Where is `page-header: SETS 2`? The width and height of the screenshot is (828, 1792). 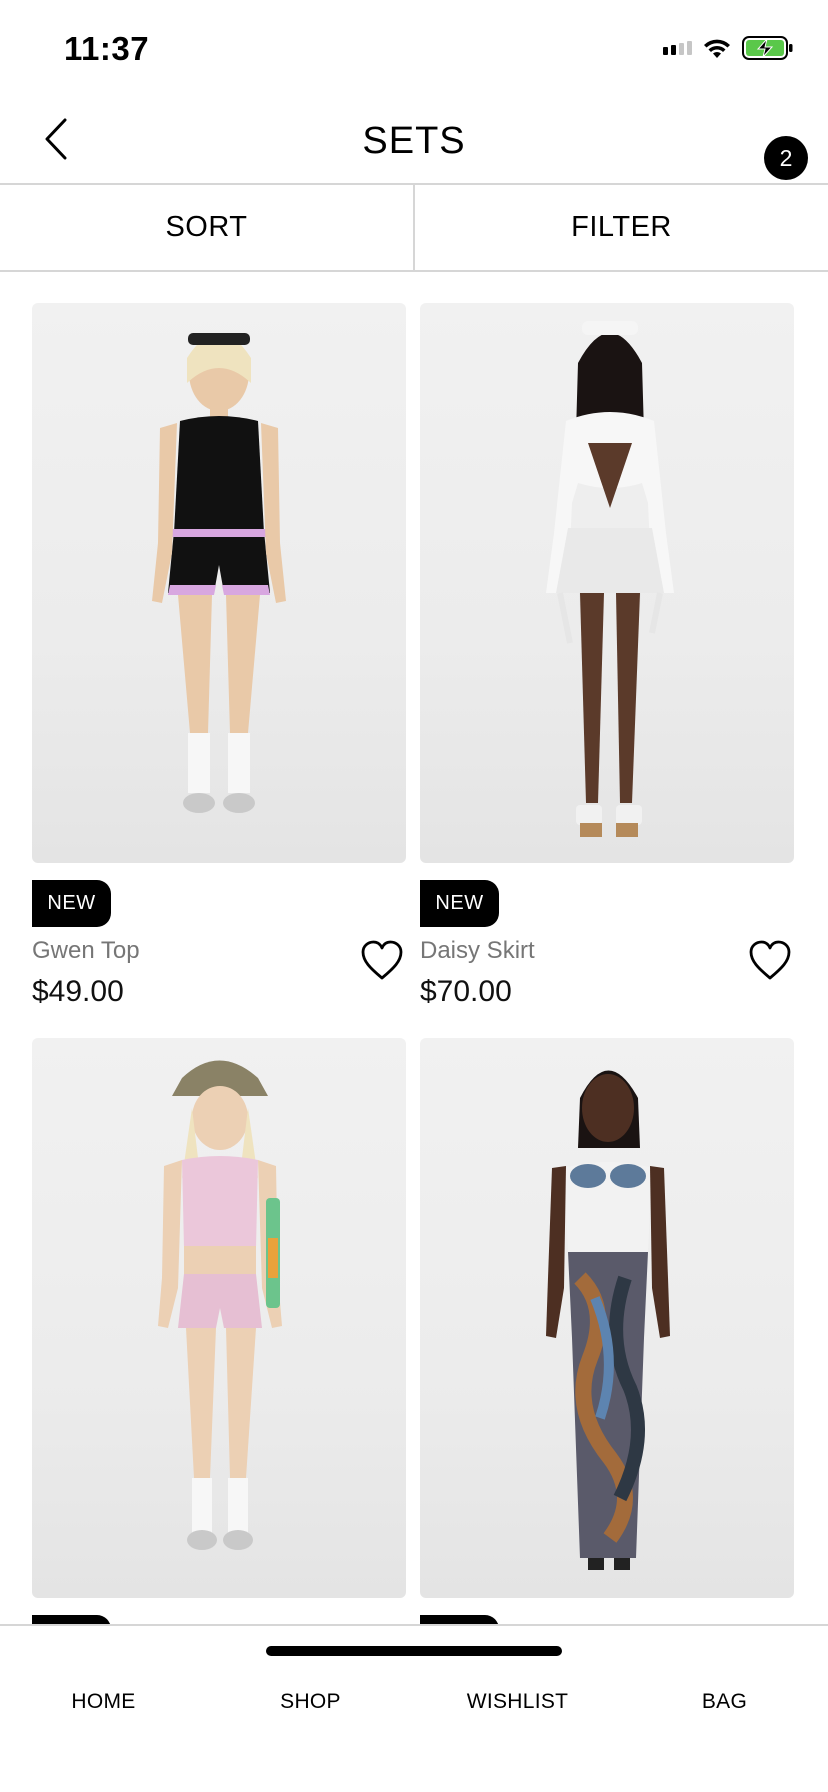
page-header: SETS 2 is located at coordinates (414, 137).